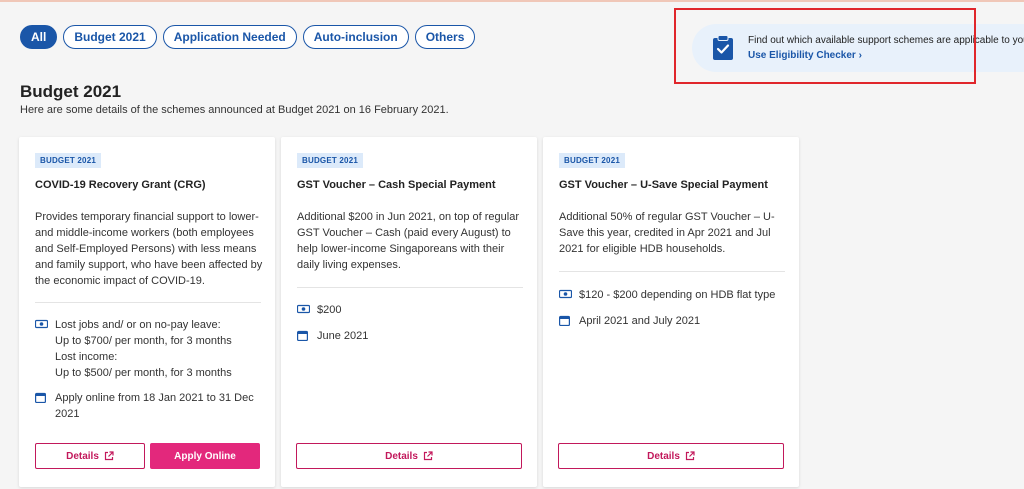 The height and width of the screenshot is (489, 1024). What do you see at coordinates (143, 341) in the screenshot?
I see `amount-line: Up to $700/ per month, for 3 months` at bounding box center [143, 341].